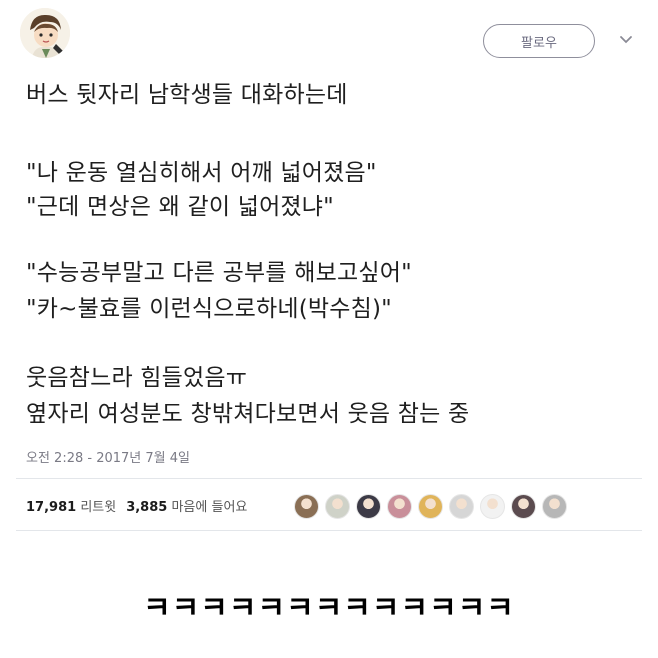 The height and width of the screenshot is (658, 658). I want to click on tweet-line: "수능공부말고 다른 공부를 해보고싶어", so click(219, 273).